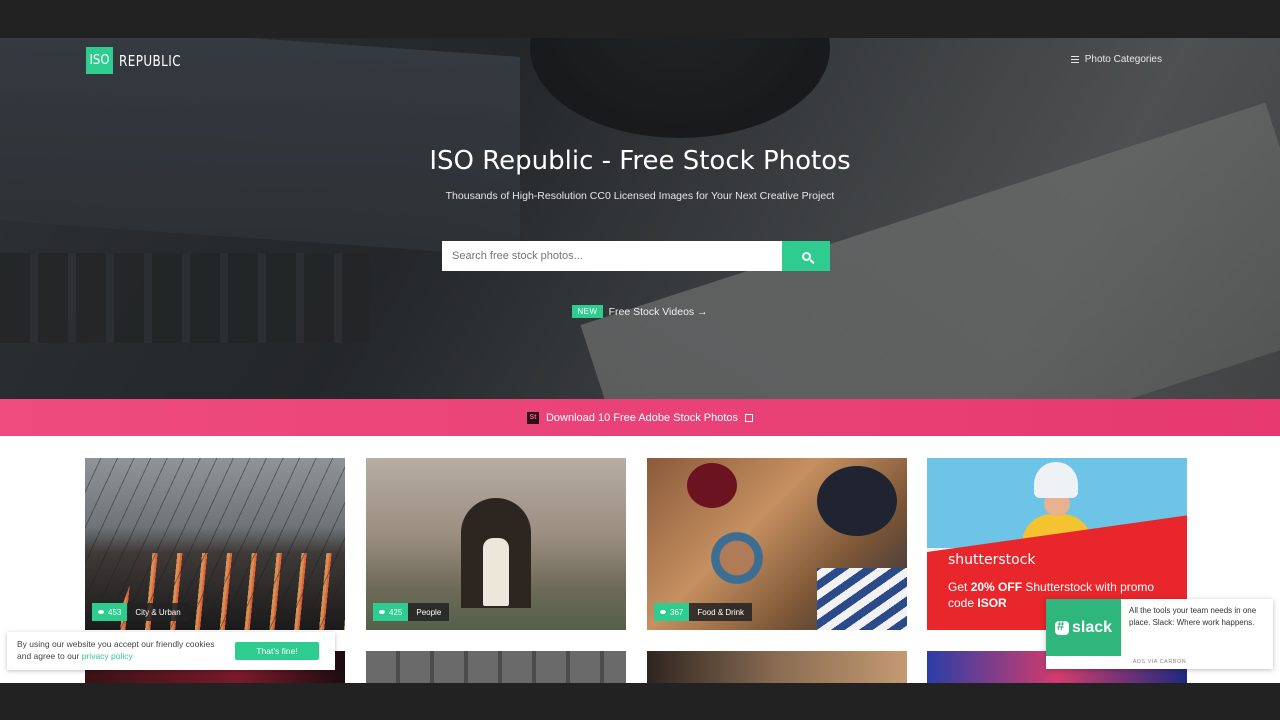 The image size is (1280, 720). Describe the element at coordinates (1061, 626) in the screenshot. I see `slack-icon` at that location.